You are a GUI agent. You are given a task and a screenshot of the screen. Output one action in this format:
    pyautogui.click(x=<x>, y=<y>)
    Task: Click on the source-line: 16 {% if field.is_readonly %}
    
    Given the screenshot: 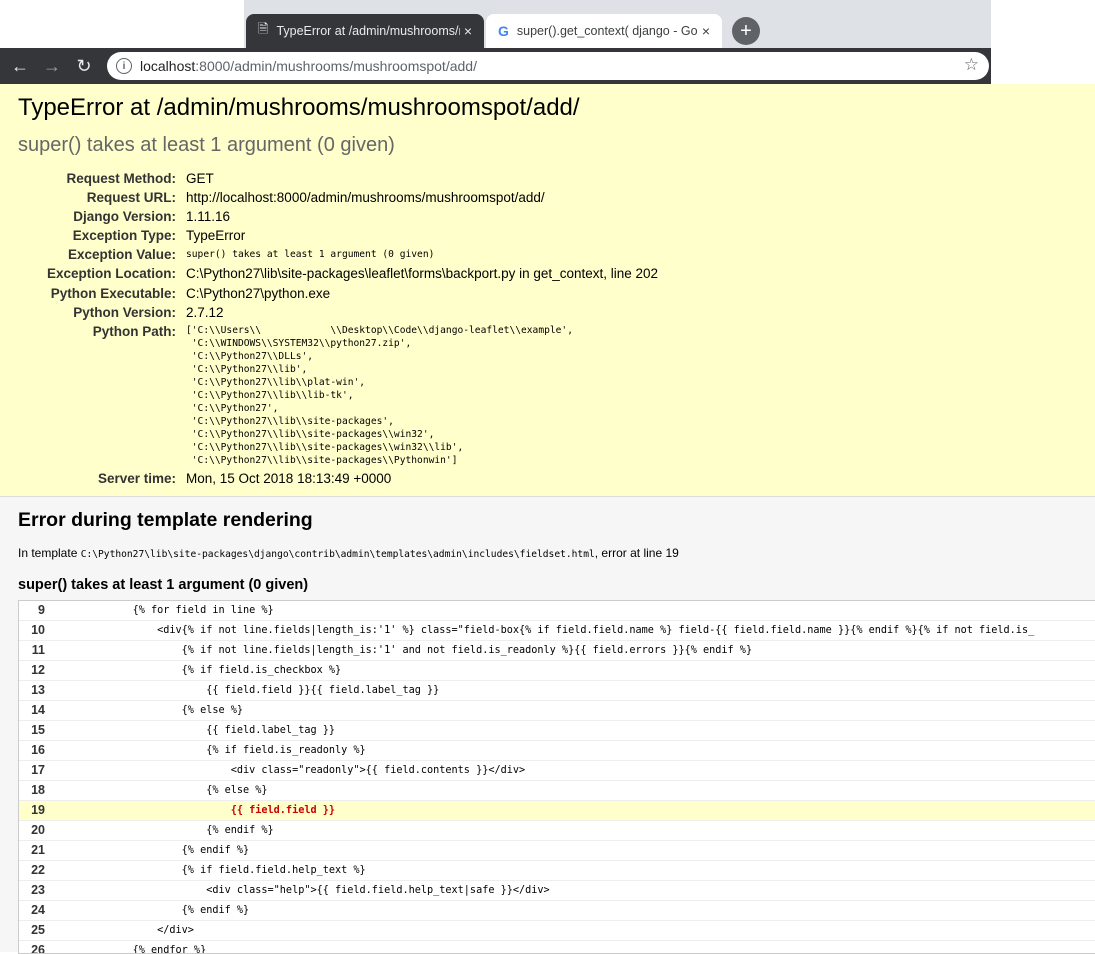 What is the action you would take?
    pyautogui.click(x=557, y=751)
    